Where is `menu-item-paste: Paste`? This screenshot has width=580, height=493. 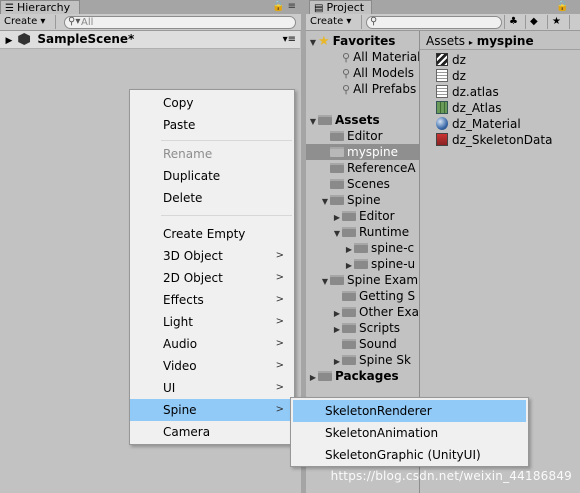 menu-item-paste: Paste is located at coordinates (212, 125).